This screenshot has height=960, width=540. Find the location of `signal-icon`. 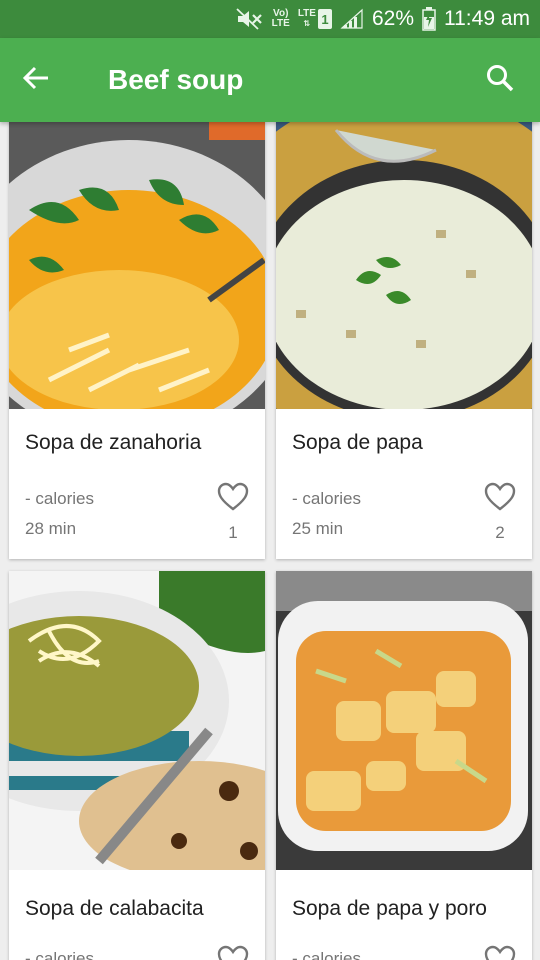

signal-icon is located at coordinates (352, 19).